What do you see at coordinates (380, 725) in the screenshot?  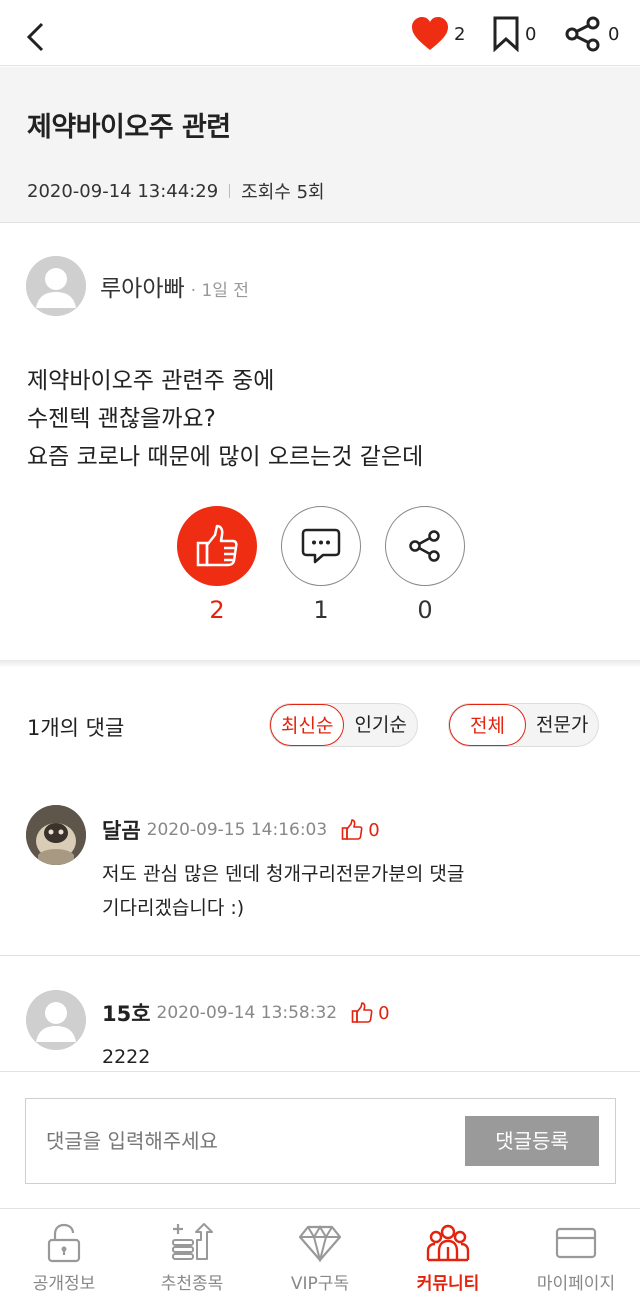 I see `sort-popular: 인기순` at bounding box center [380, 725].